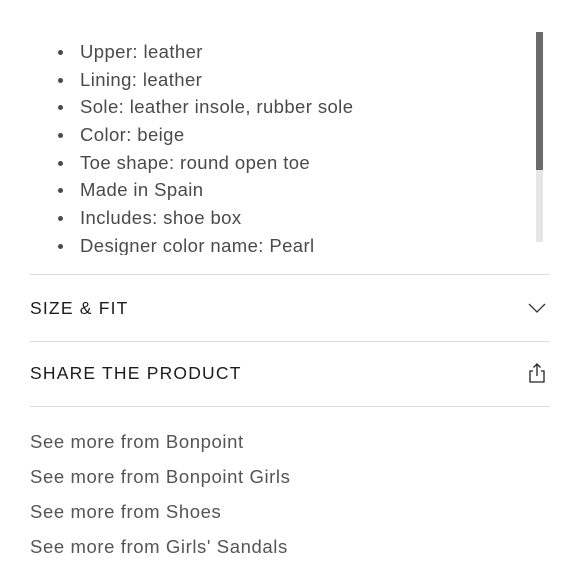  I want to click on detail-item: Toe shape: round open toe, so click(191, 163).